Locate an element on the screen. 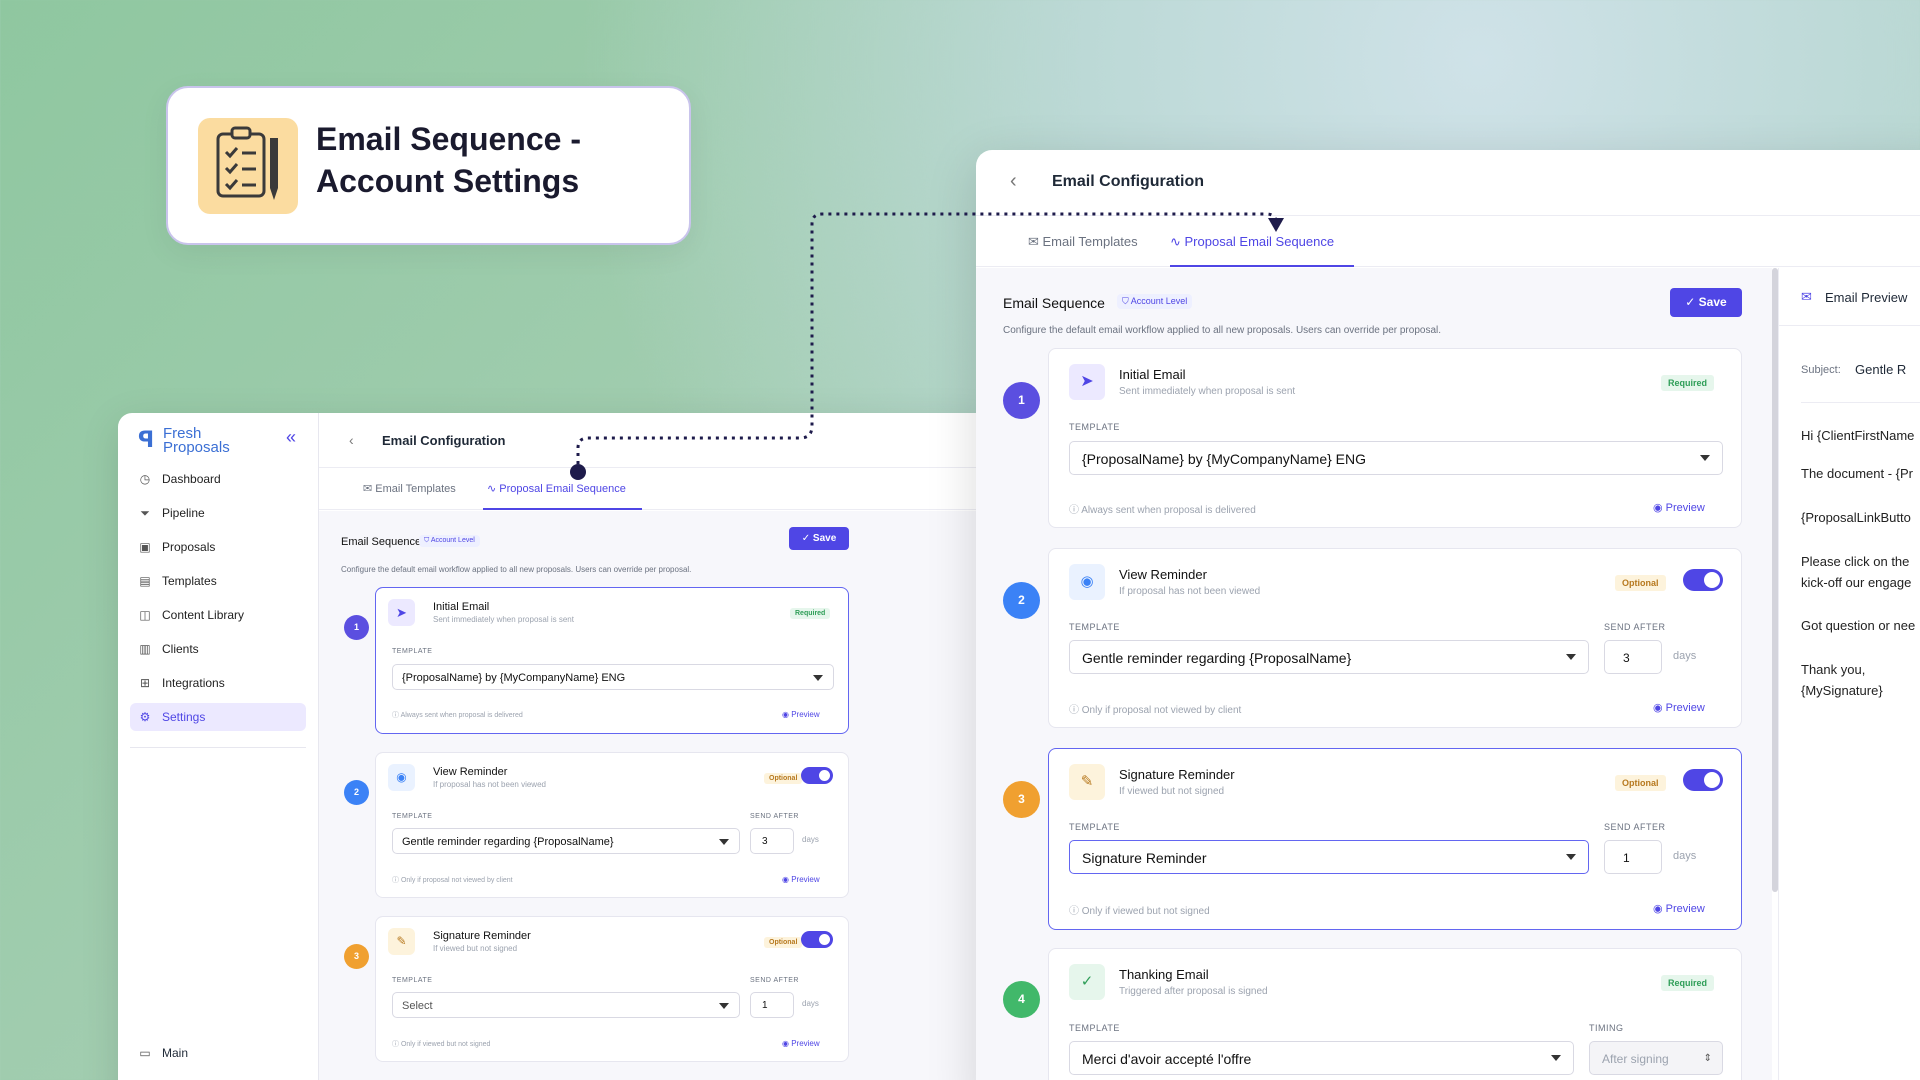 The image size is (1920, 1080). preview-body-line: Got question or nee is located at coordinates (1858, 625).